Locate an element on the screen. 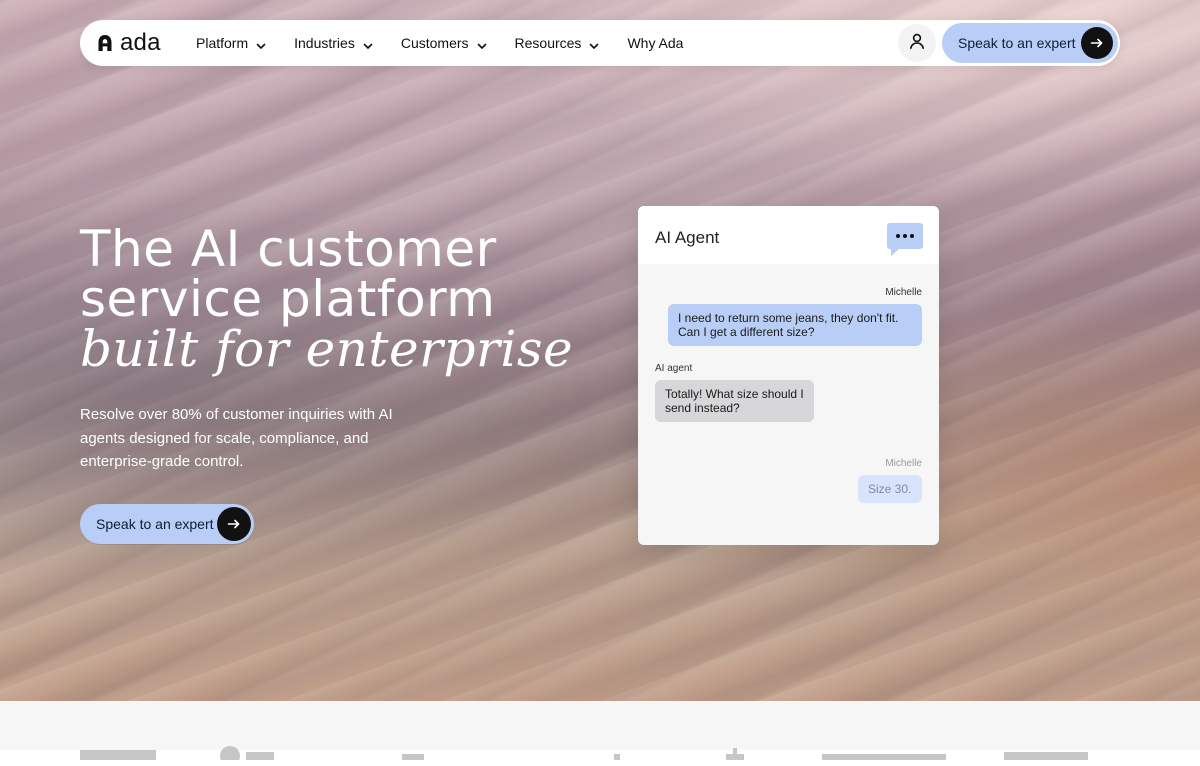  hero-speak-to-expert-button: Speak to an expert is located at coordinates (167, 524).